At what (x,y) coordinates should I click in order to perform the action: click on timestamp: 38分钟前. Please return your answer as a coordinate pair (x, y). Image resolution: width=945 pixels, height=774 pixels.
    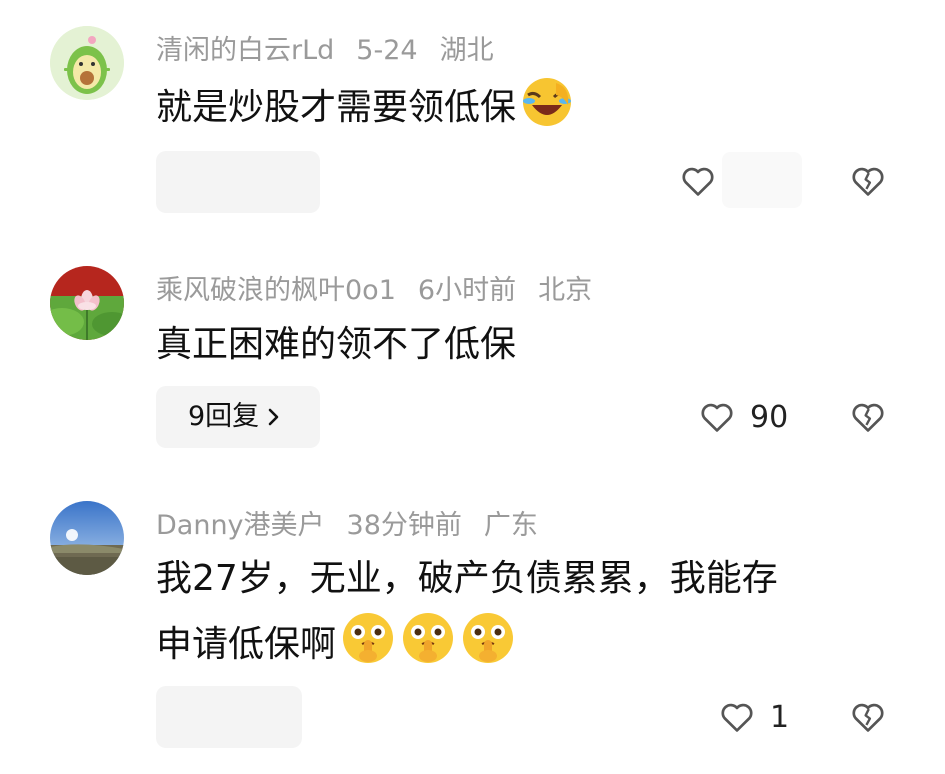
    Looking at the image, I should click on (404, 525).